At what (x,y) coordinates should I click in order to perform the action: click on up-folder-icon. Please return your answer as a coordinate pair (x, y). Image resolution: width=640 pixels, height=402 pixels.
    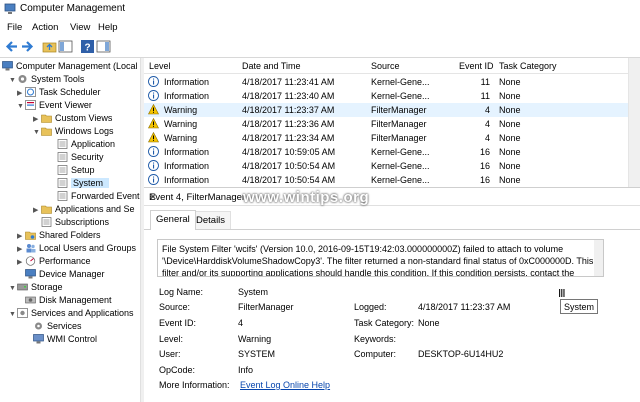
    Looking at the image, I should click on (49, 46).